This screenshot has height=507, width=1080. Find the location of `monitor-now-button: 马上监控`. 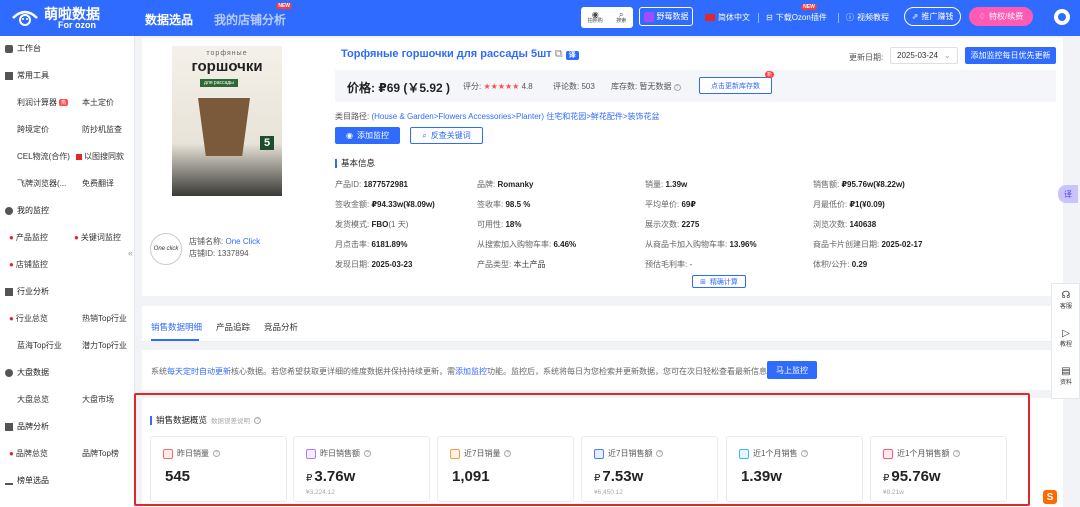

monitor-now-button: 马上监控 is located at coordinates (792, 370).